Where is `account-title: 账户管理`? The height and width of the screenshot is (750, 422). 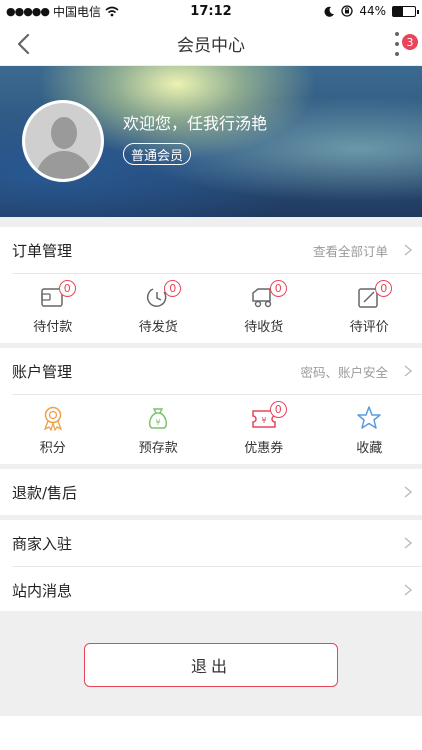 account-title: 账户管理 is located at coordinates (42, 371).